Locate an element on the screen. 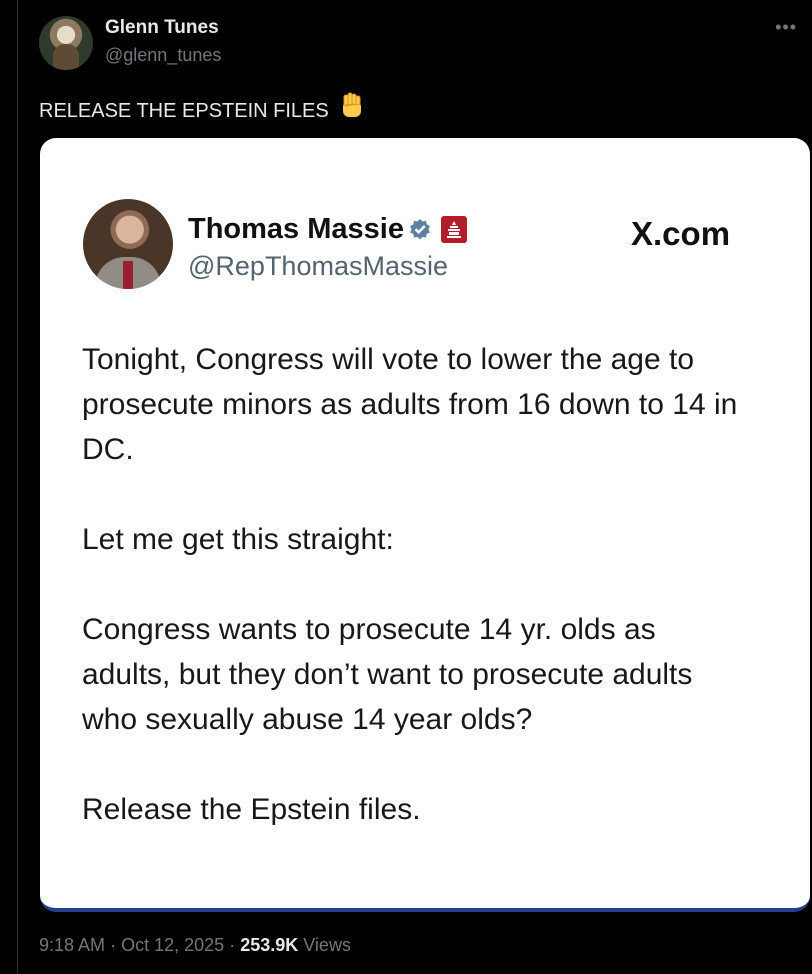  x-com-logo: X.com is located at coordinates (681, 233).